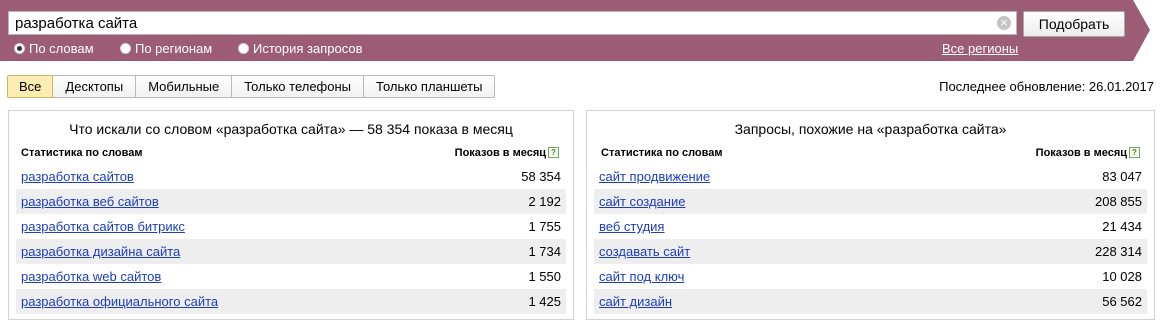 The height and width of the screenshot is (320, 1163). I want to click on phrase-link: разработка web сайтов, so click(91, 276).